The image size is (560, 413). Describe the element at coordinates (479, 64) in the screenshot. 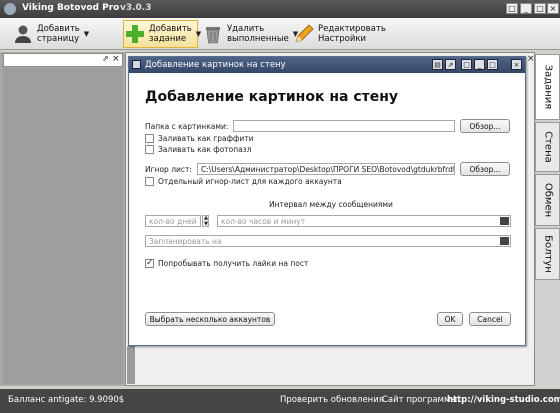

I see `dialog-minimize-button: _` at that location.